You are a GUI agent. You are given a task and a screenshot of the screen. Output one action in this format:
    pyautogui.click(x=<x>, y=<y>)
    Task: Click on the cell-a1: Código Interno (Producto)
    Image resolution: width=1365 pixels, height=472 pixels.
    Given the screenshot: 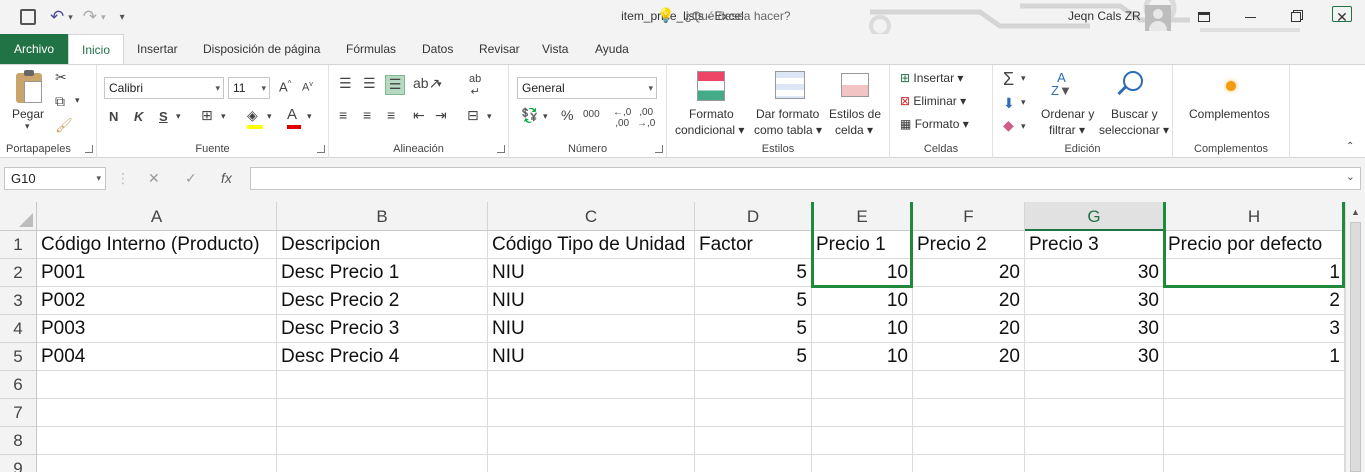 What is the action you would take?
    pyautogui.click(x=157, y=245)
    